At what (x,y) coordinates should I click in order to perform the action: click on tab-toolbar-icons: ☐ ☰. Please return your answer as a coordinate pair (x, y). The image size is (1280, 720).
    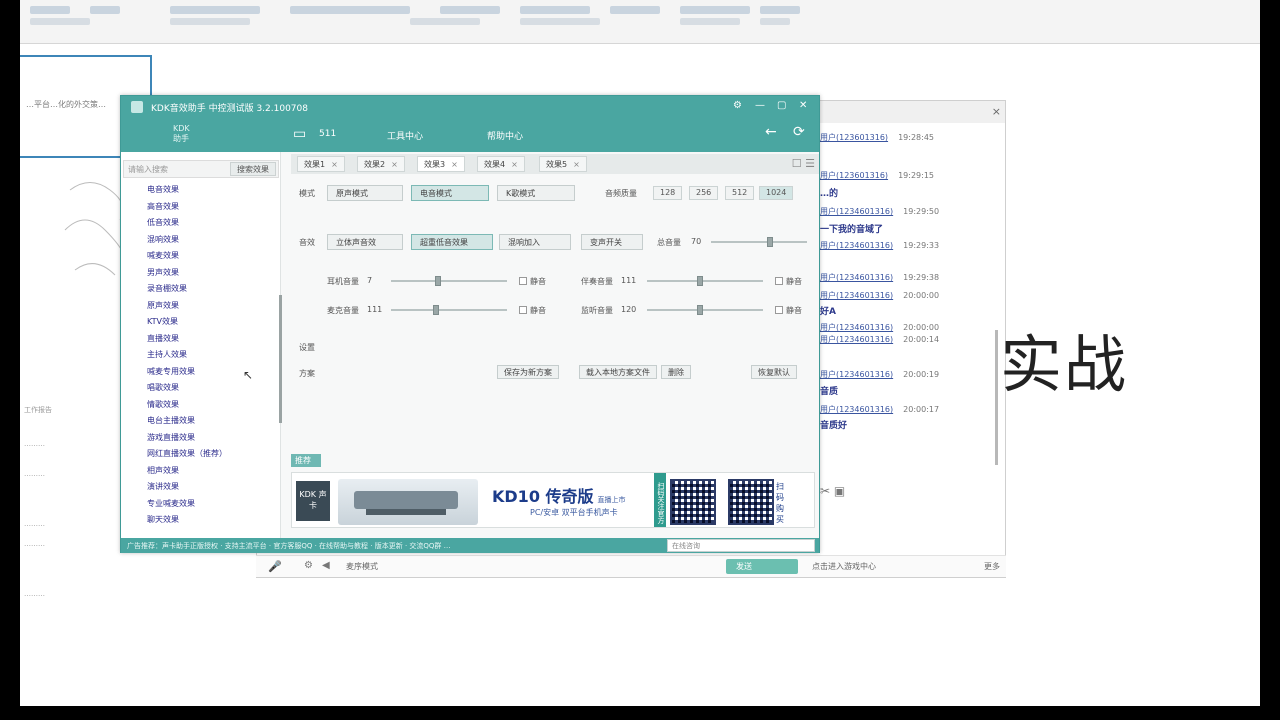
    Looking at the image, I should click on (803, 163).